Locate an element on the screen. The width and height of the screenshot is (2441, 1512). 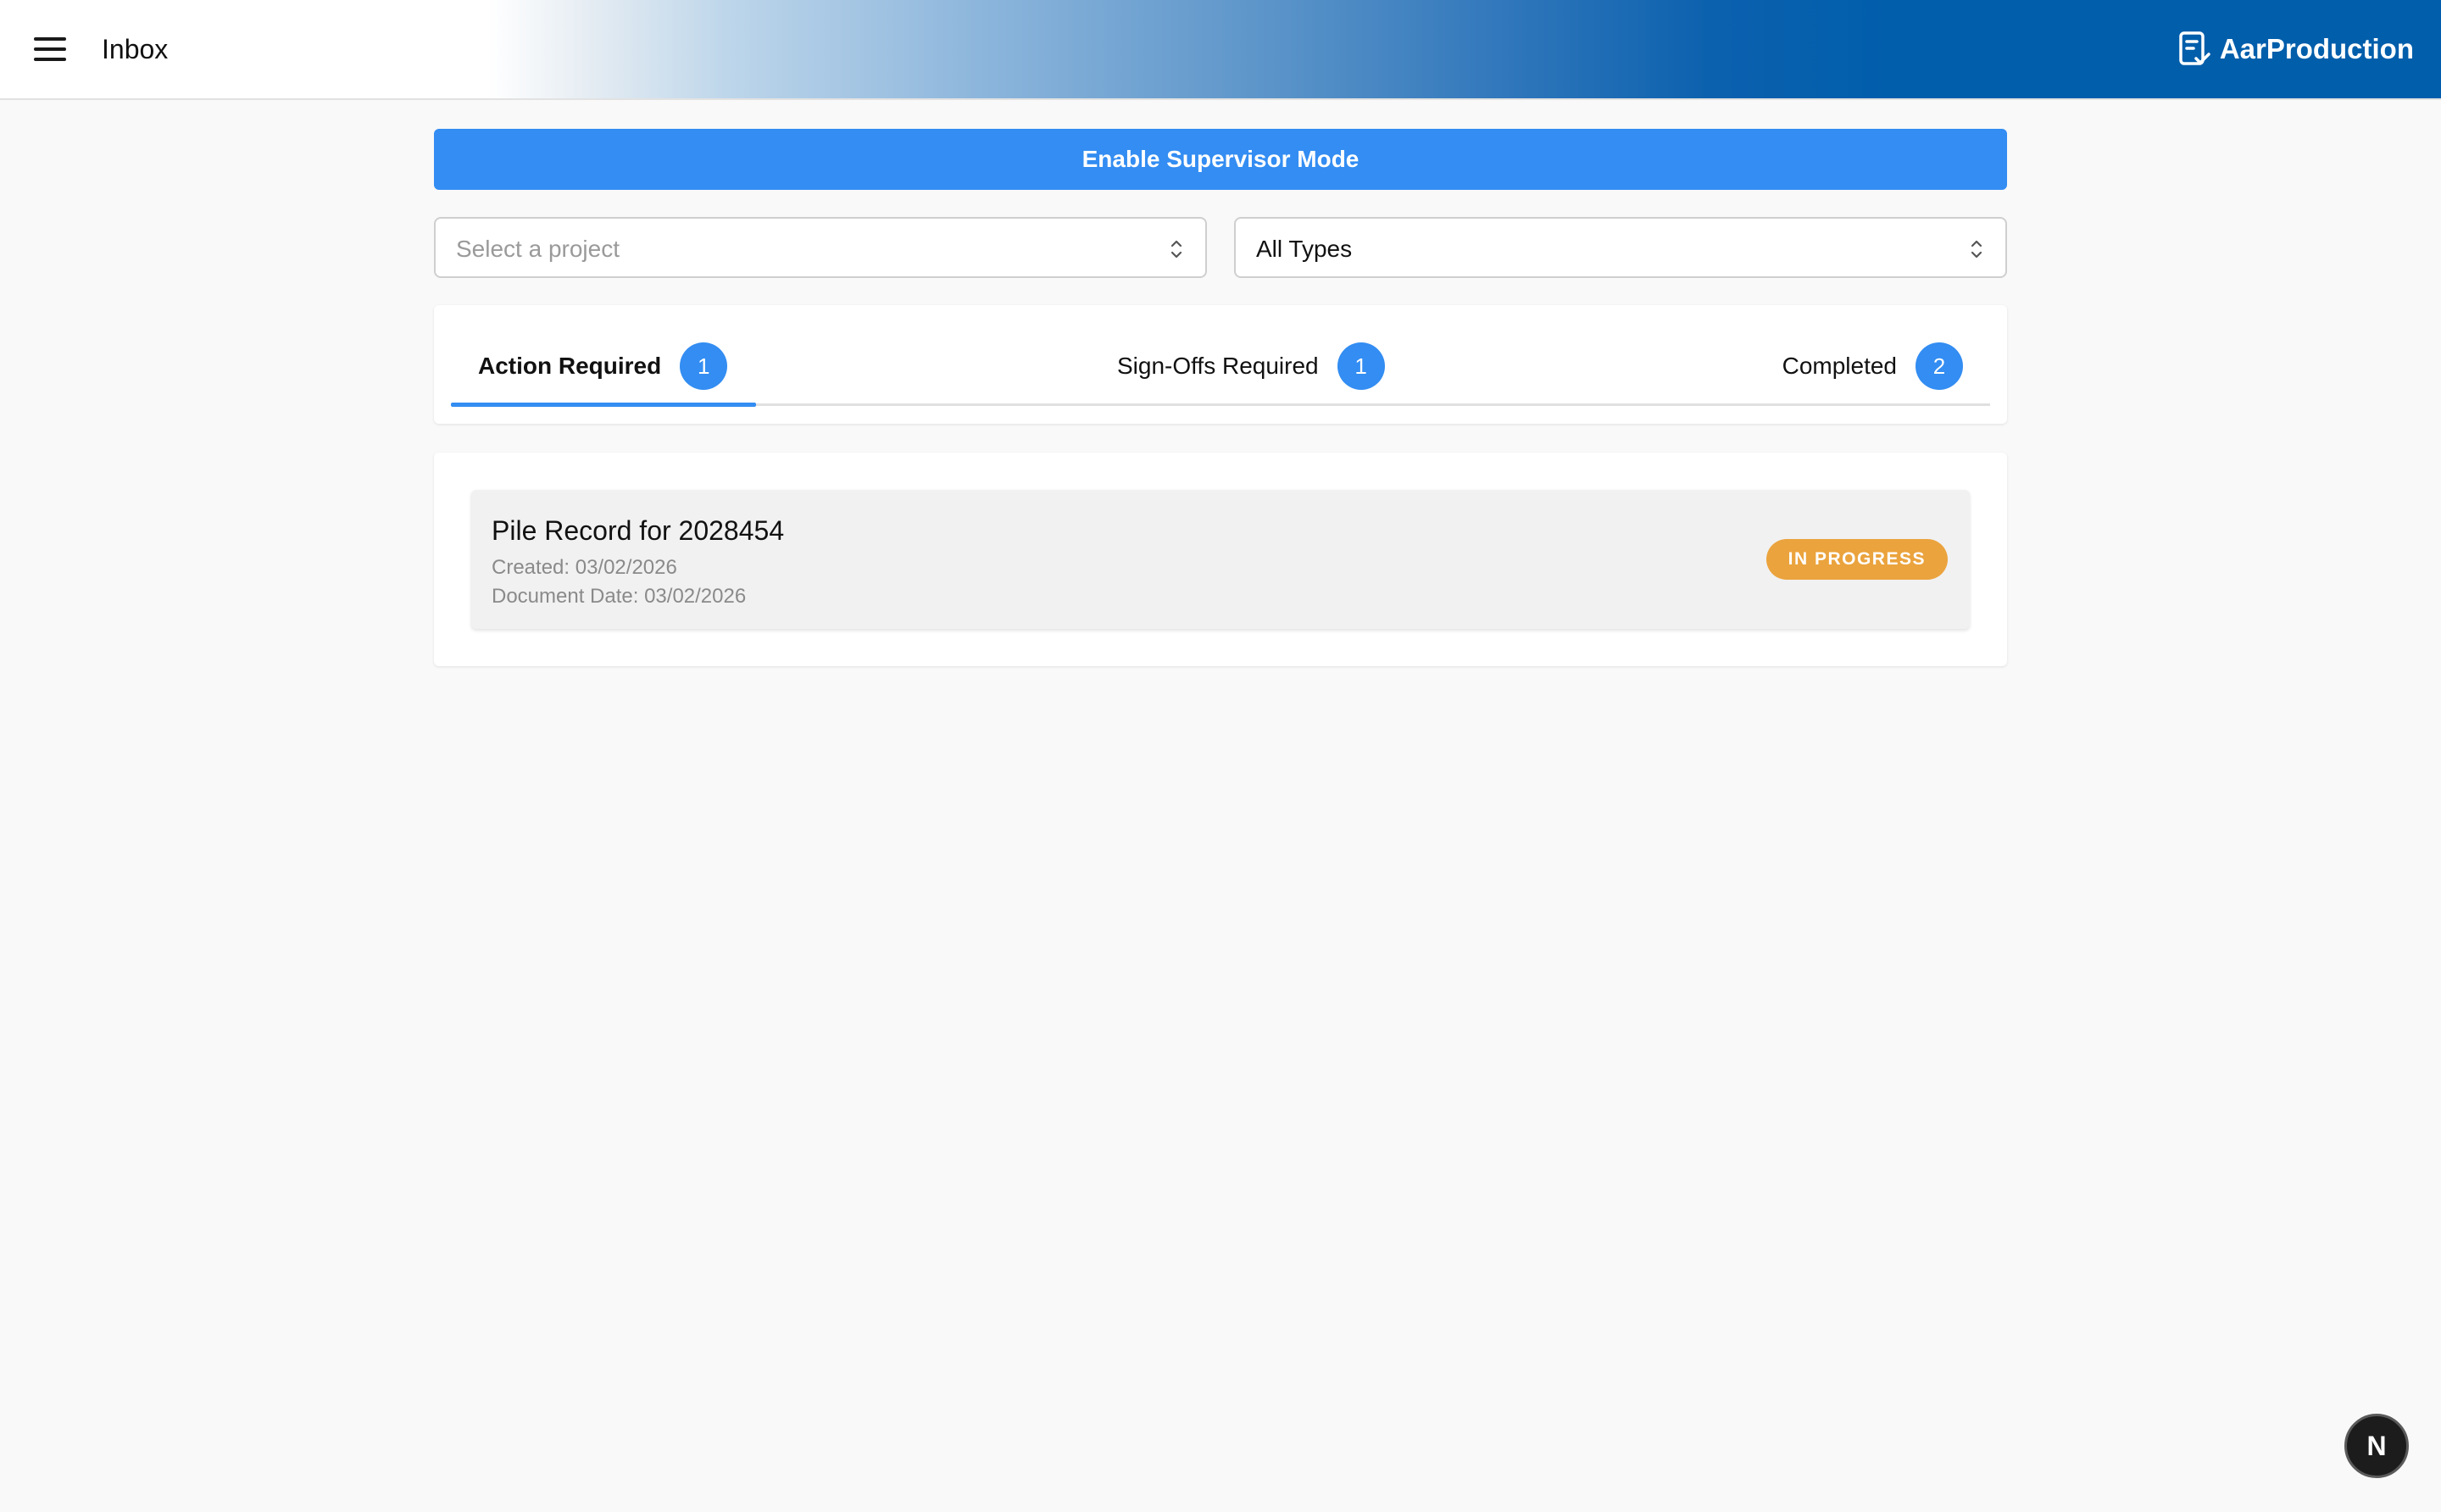
tab-label: Sign-Offs Required is located at coordinates (1218, 366).